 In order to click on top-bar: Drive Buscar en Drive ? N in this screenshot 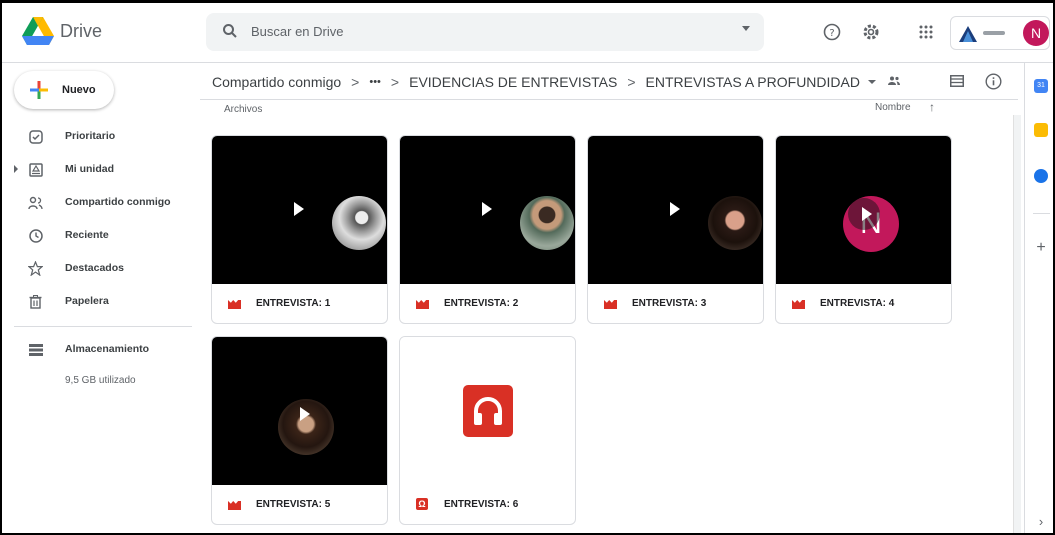, I will do `click(527, 33)`.